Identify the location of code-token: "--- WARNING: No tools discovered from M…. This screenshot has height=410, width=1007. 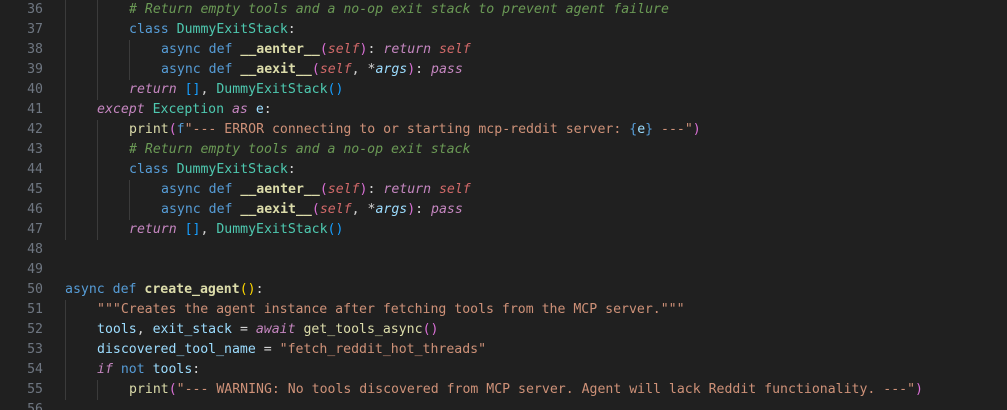
(546, 389).